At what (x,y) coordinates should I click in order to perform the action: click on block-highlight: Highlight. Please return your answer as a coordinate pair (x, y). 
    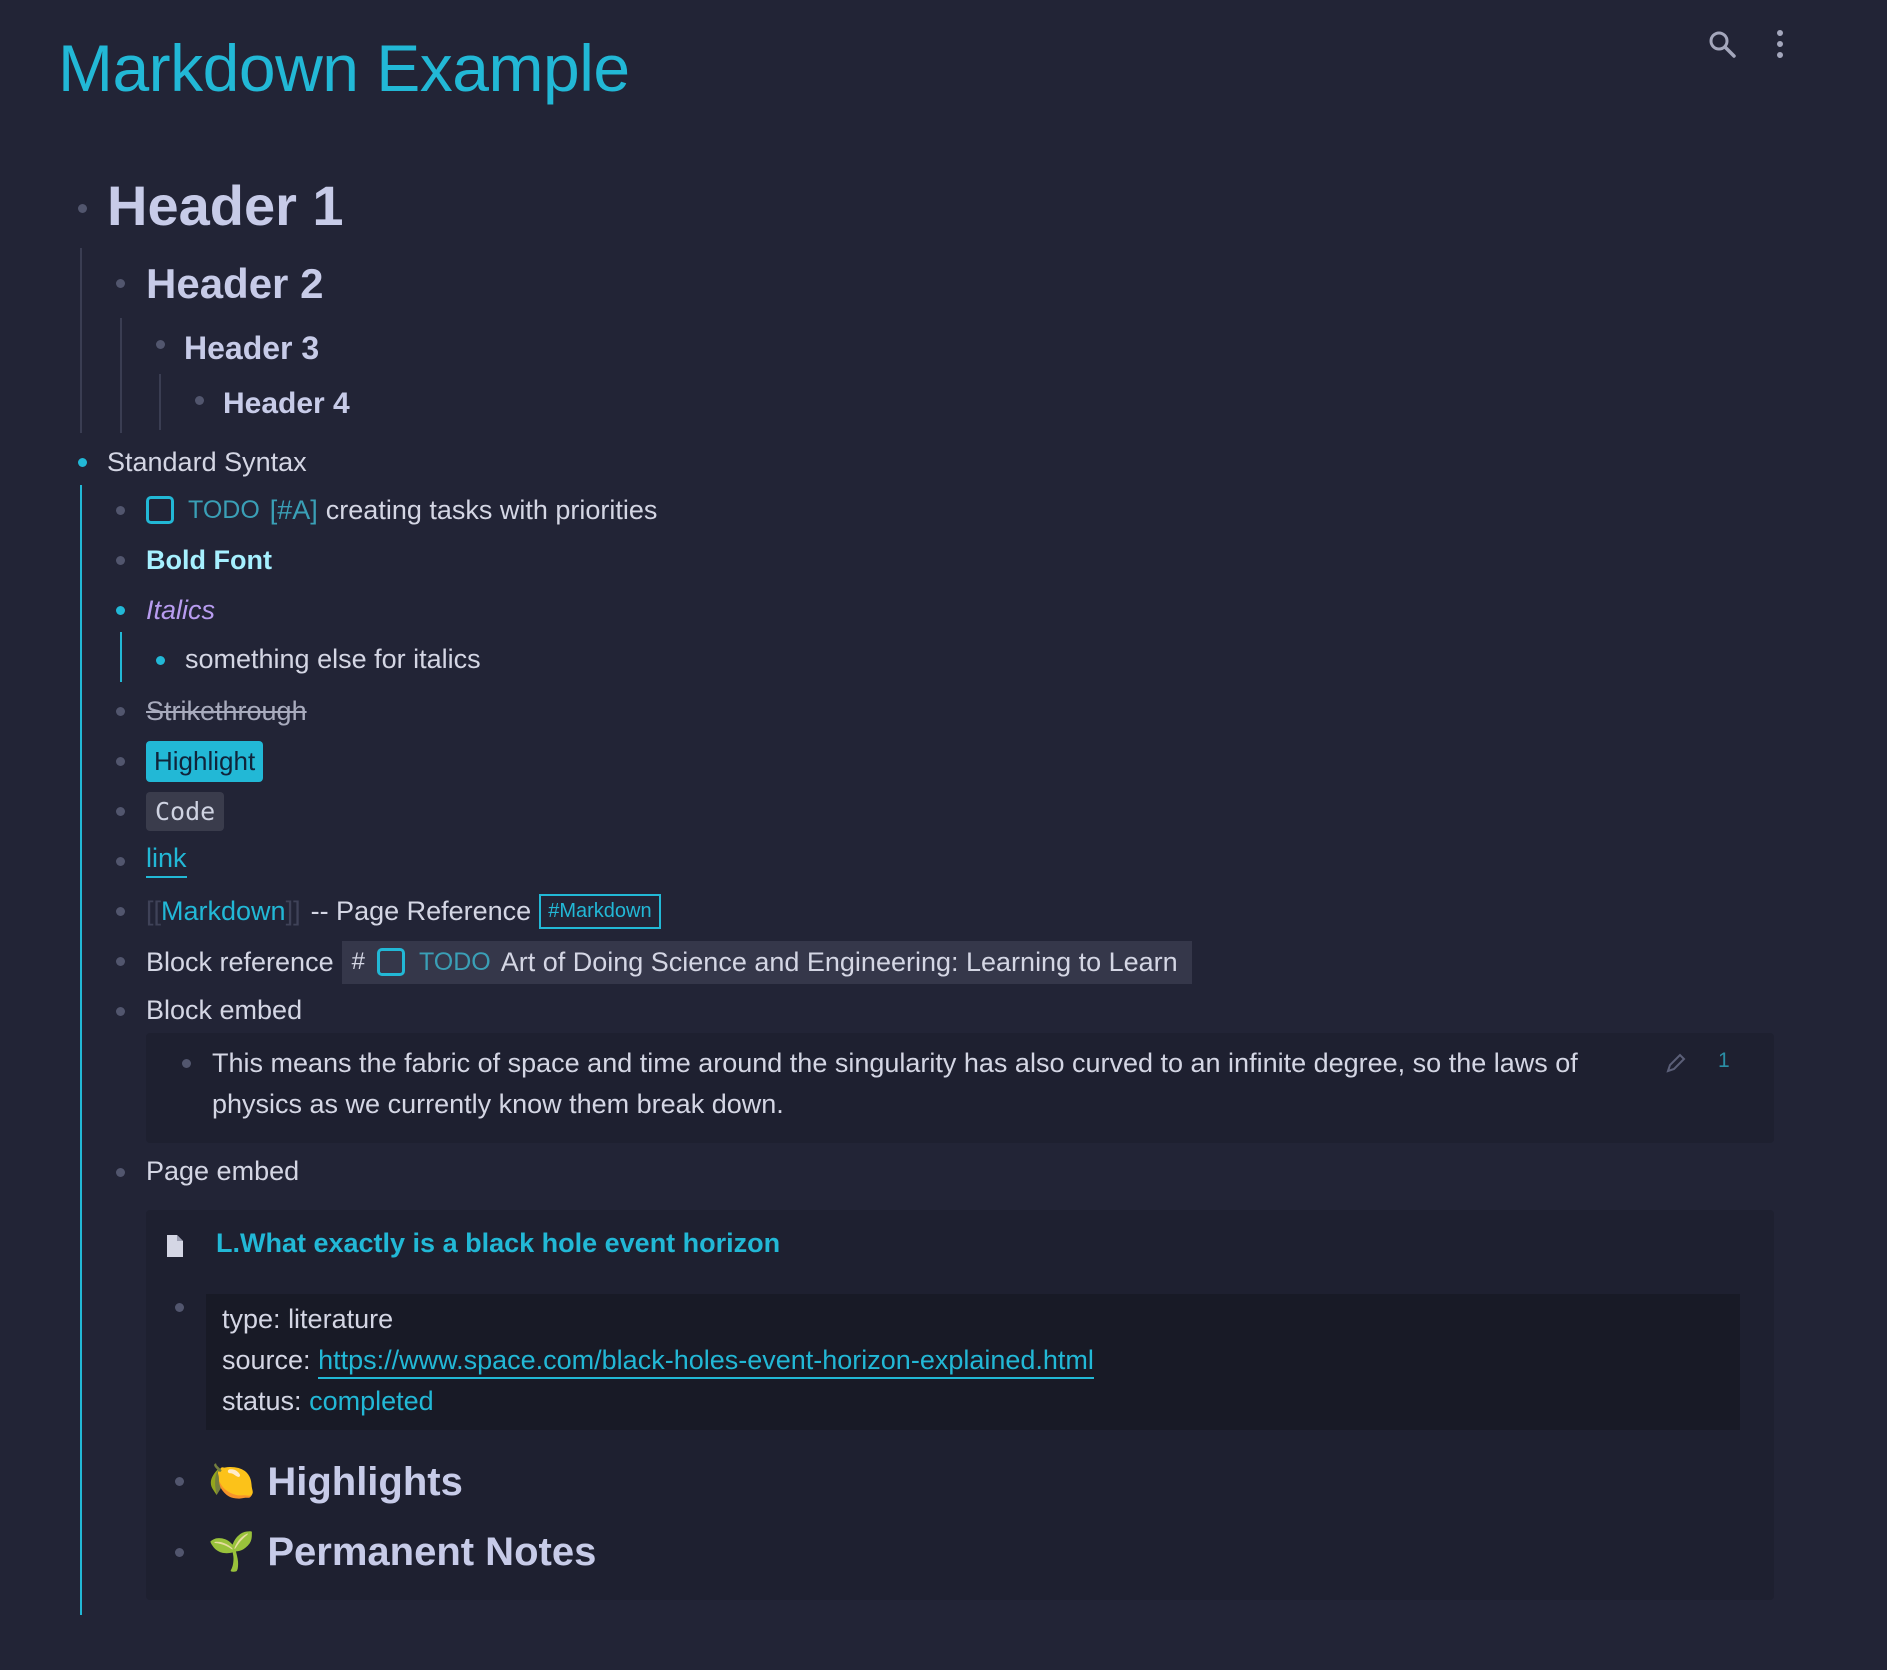
    Looking at the image, I should click on (205, 761).